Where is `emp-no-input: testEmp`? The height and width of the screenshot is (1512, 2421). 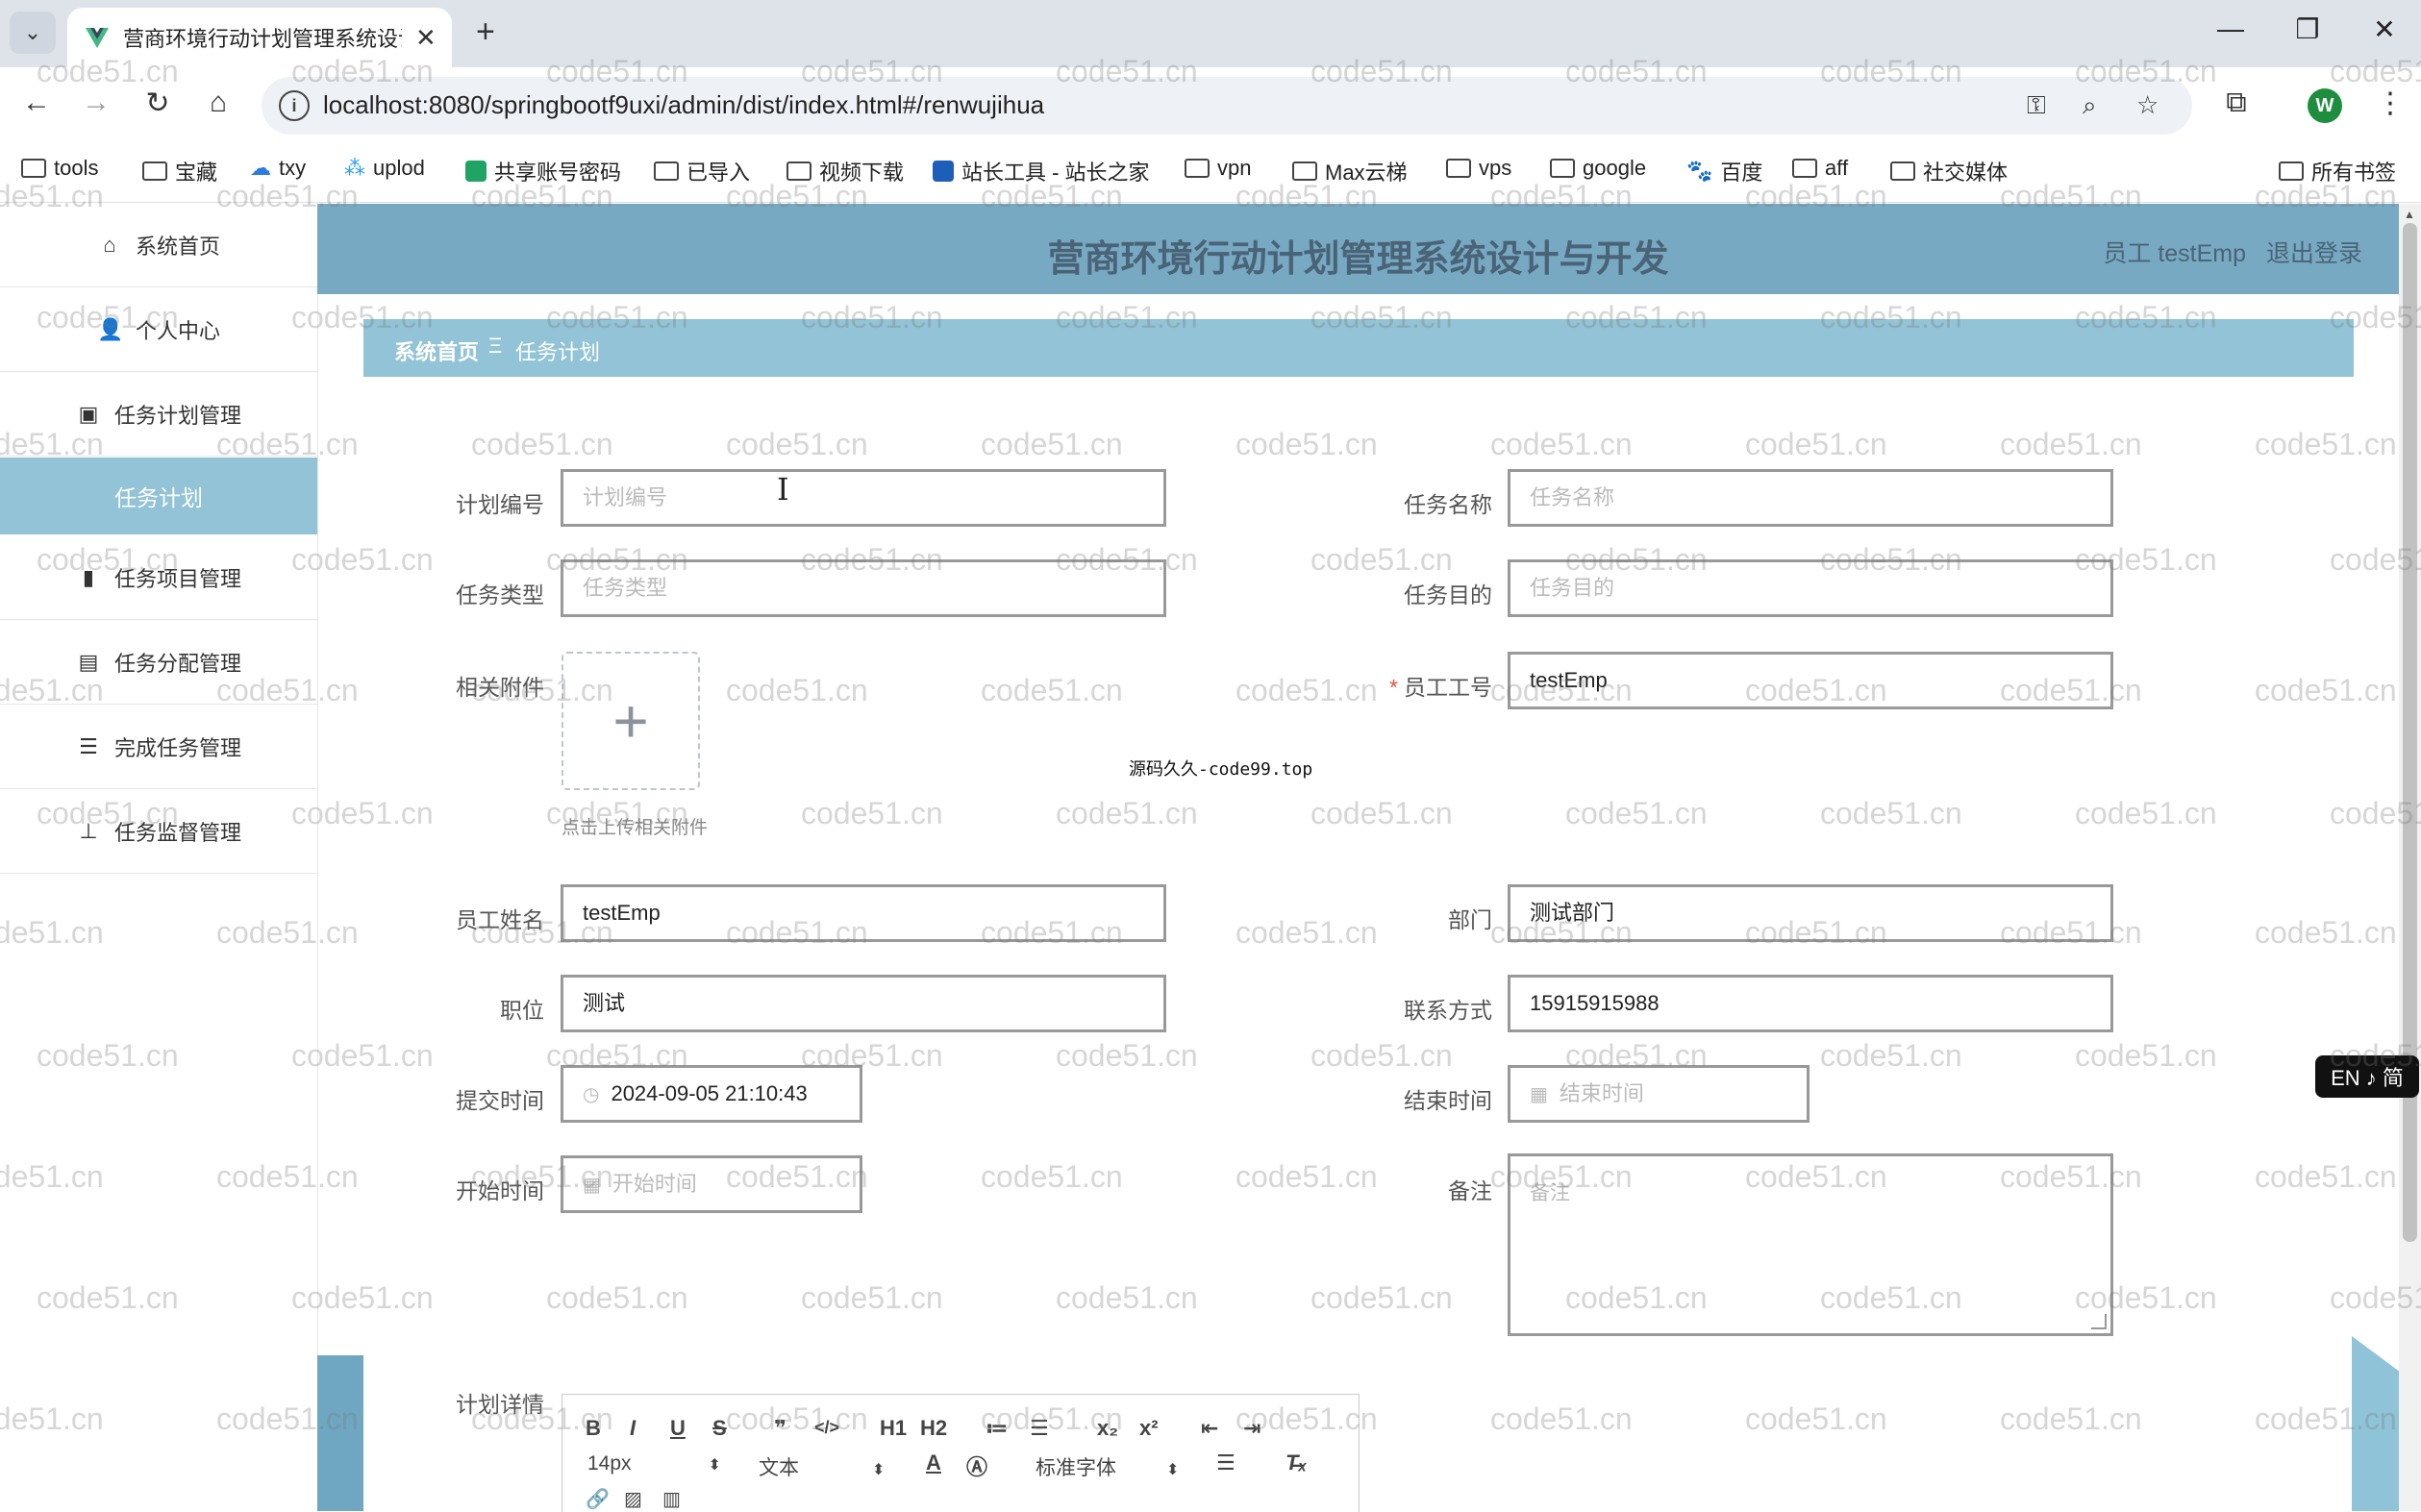
emp-no-input: testEmp is located at coordinates (1811, 680).